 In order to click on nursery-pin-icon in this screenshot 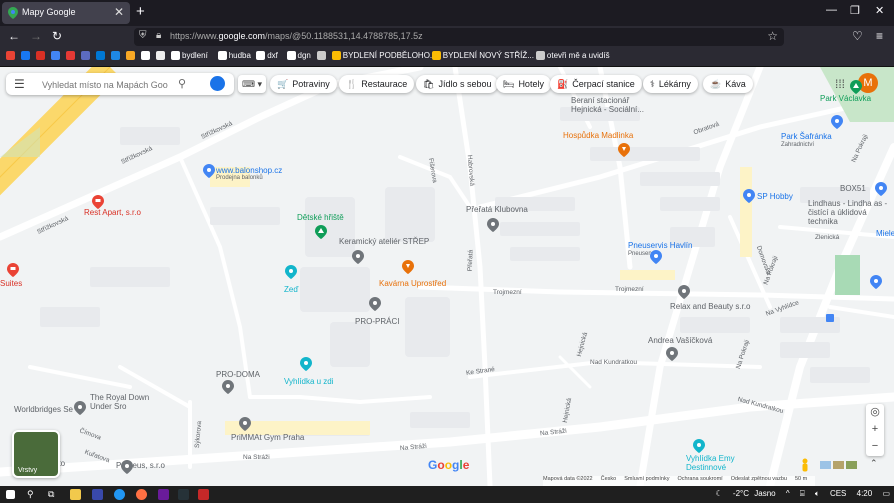, I will do `click(837, 122)`.